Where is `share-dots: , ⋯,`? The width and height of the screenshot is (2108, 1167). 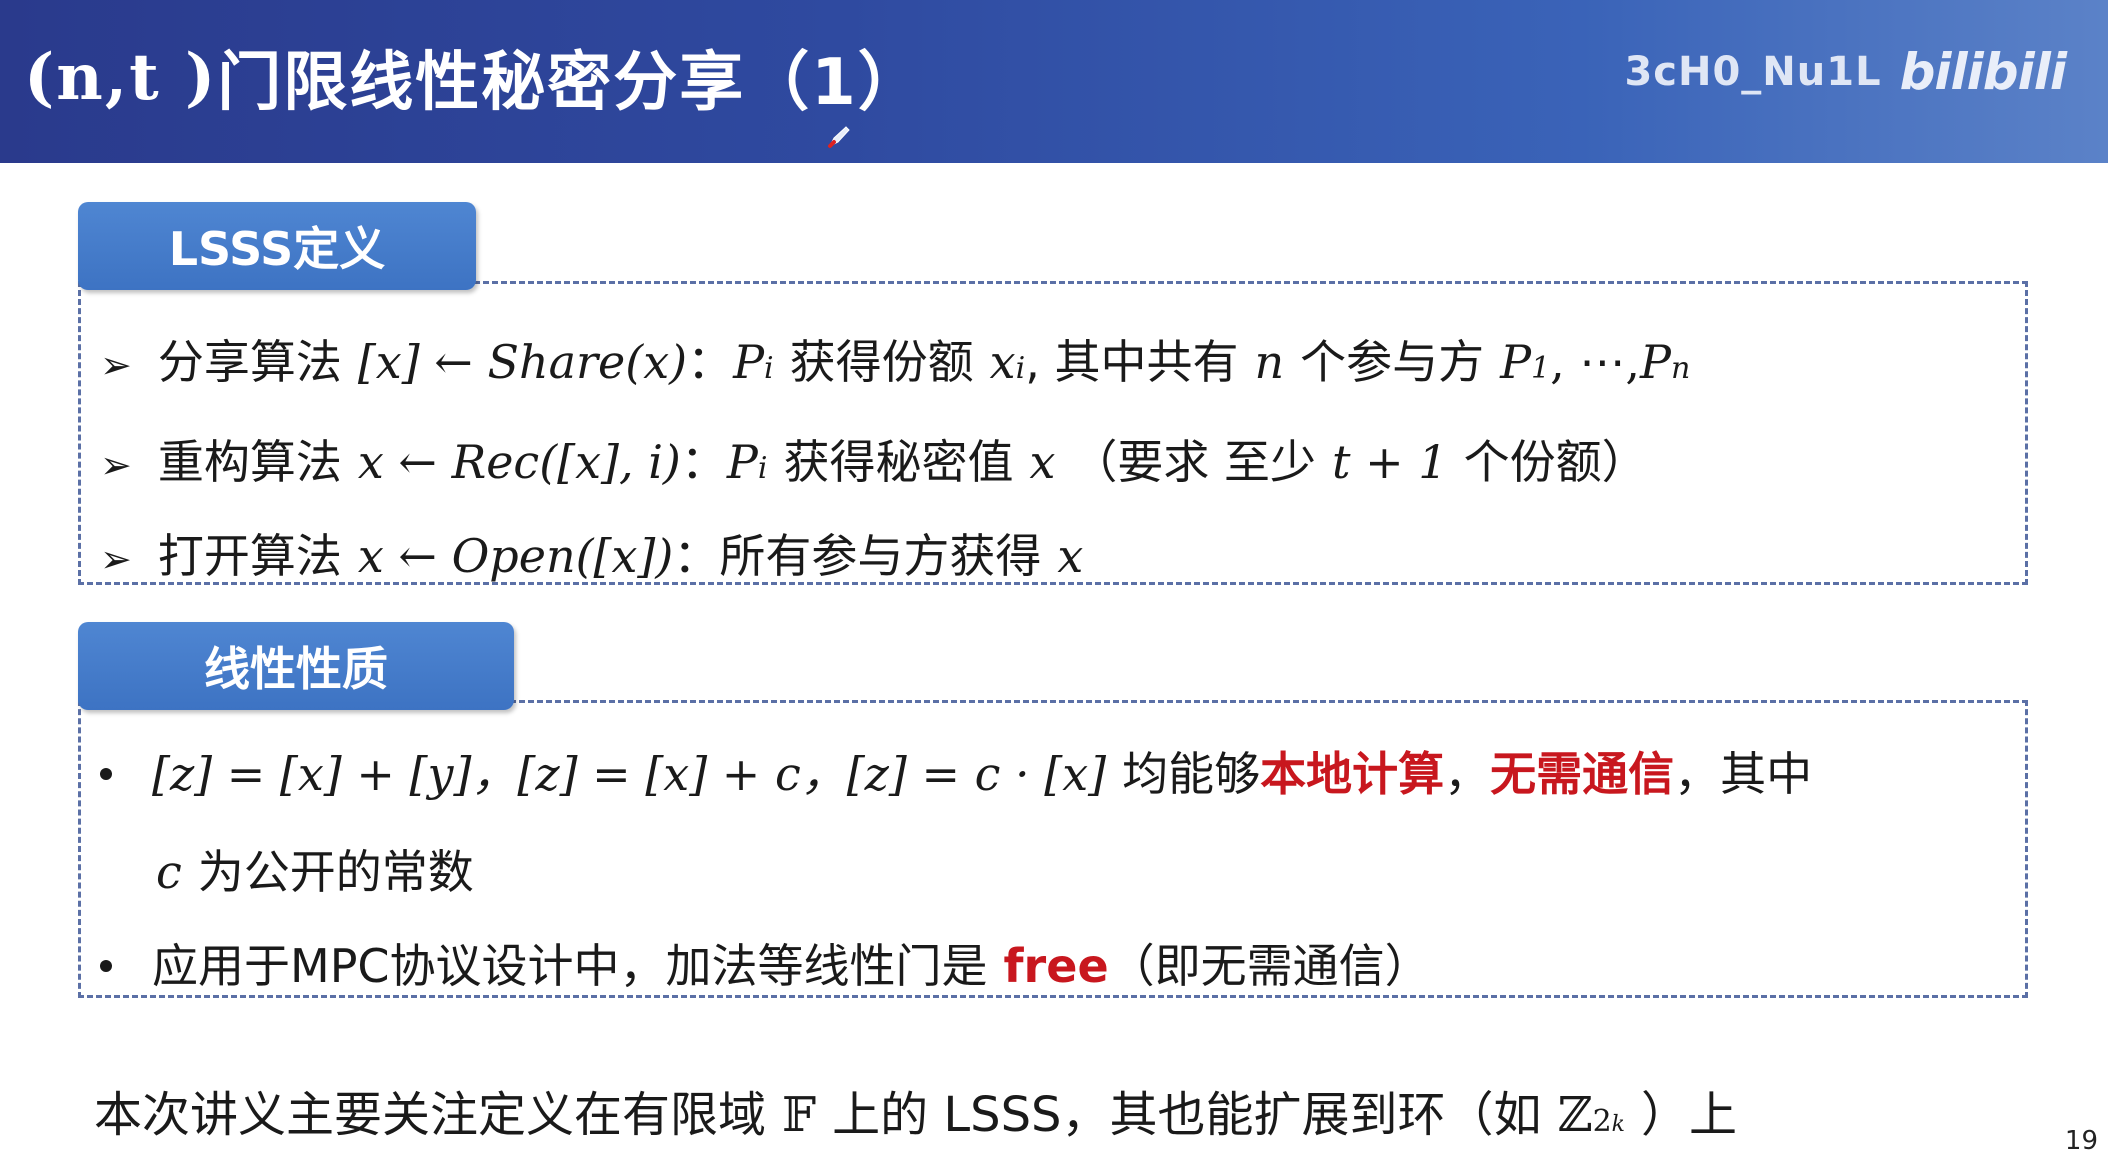
share-dots: , ⋯, is located at coordinates (1595, 362).